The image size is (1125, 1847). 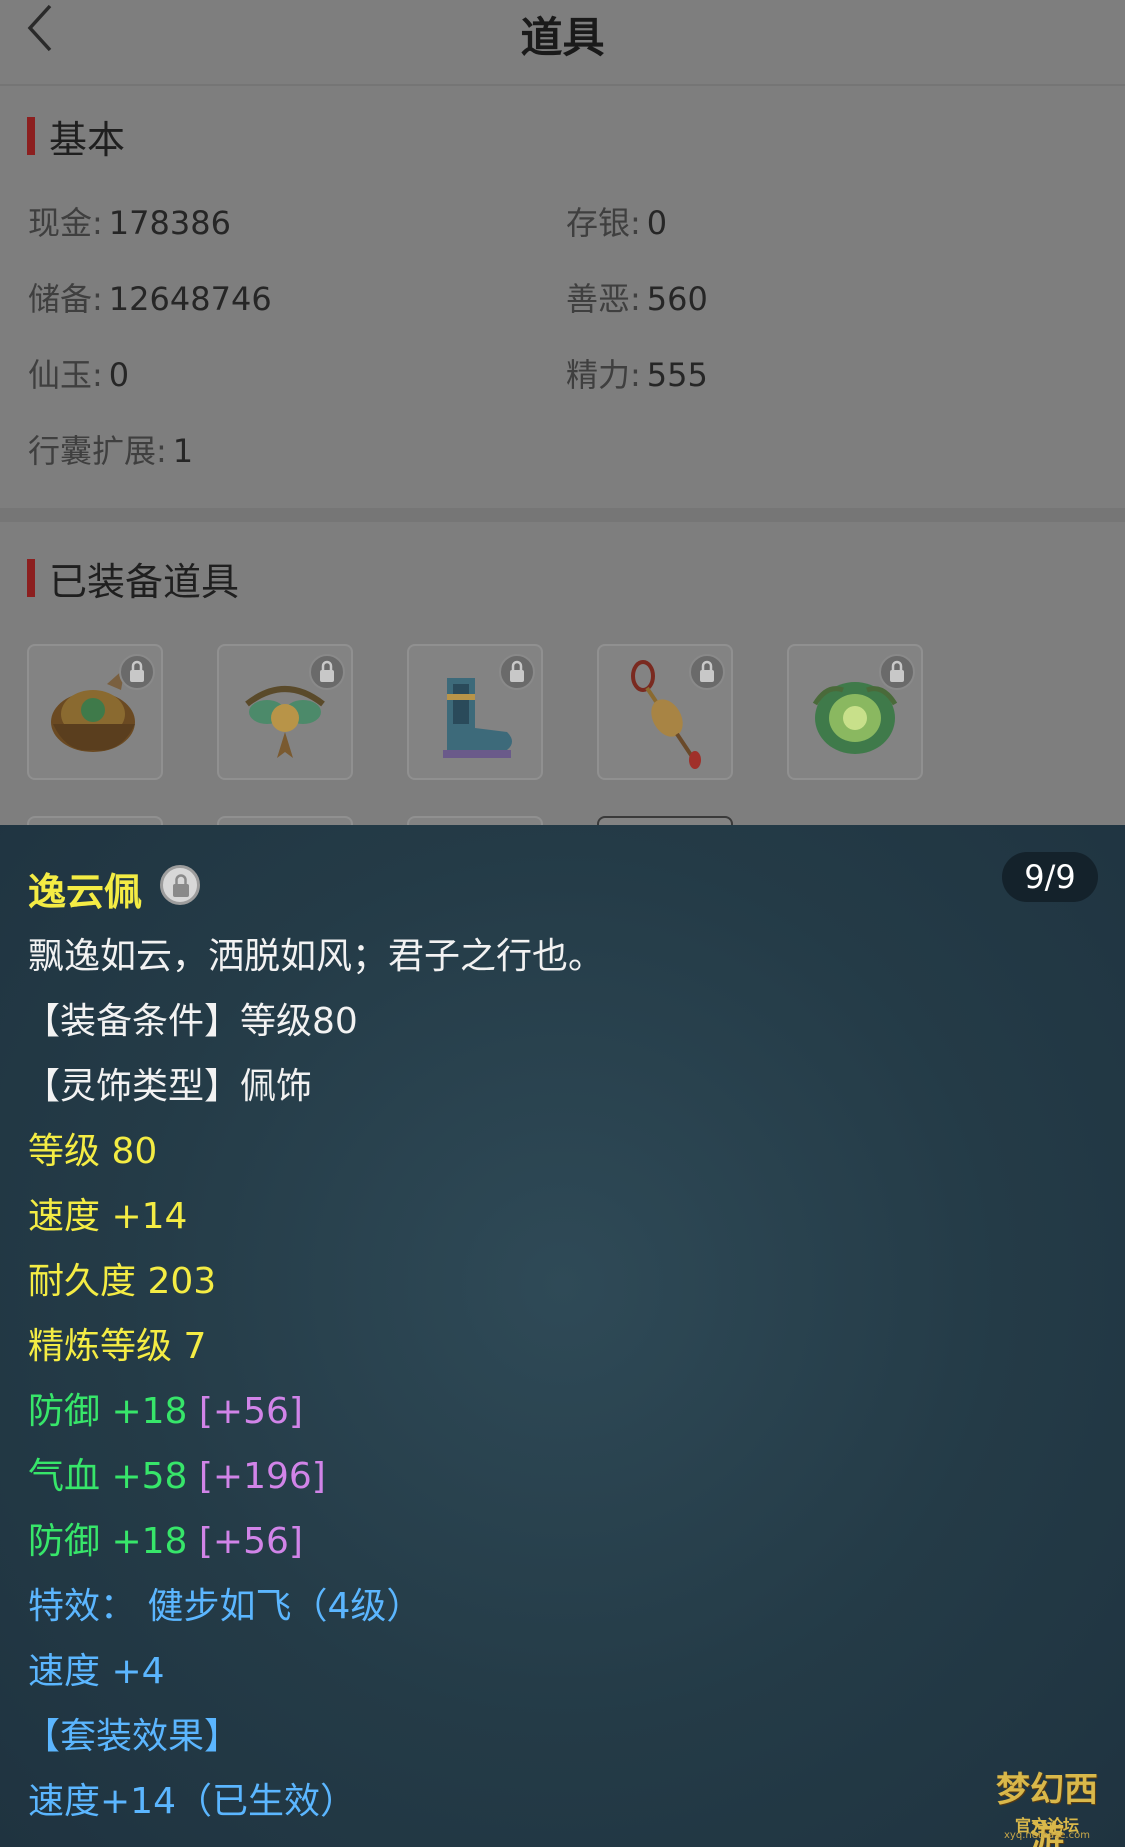 What do you see at coordinates (97, 451) in the screenshot?
I see `field-label: 行囊扩展:` at bounding box center [97, 451].